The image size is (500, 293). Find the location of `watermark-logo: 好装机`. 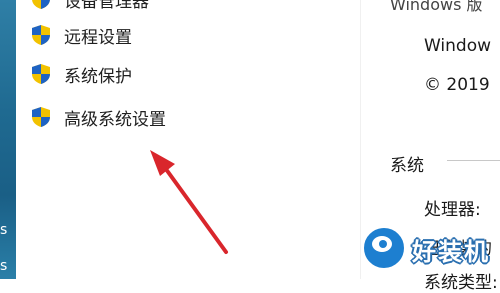

watermark-logo: 好装机 is located at coordinates (430, 250).